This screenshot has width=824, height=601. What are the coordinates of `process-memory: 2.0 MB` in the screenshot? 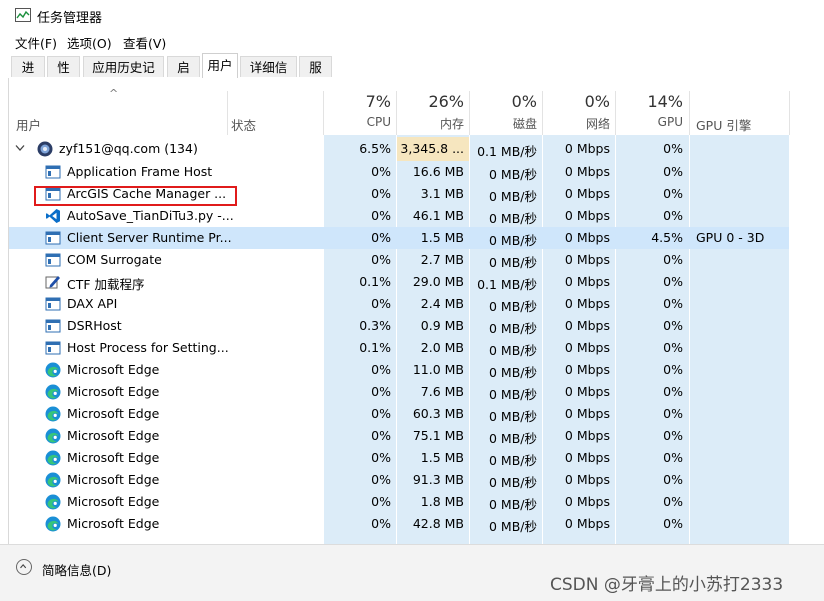 It's located at (442, 347).